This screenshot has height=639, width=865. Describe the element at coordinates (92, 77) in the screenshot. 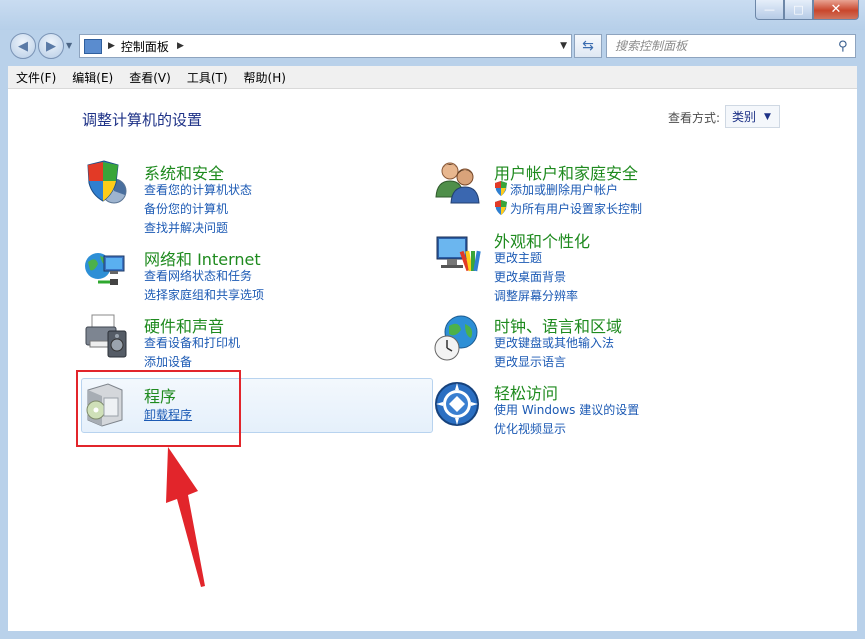

I see `menu-edit: 编辑(E)` at that location.